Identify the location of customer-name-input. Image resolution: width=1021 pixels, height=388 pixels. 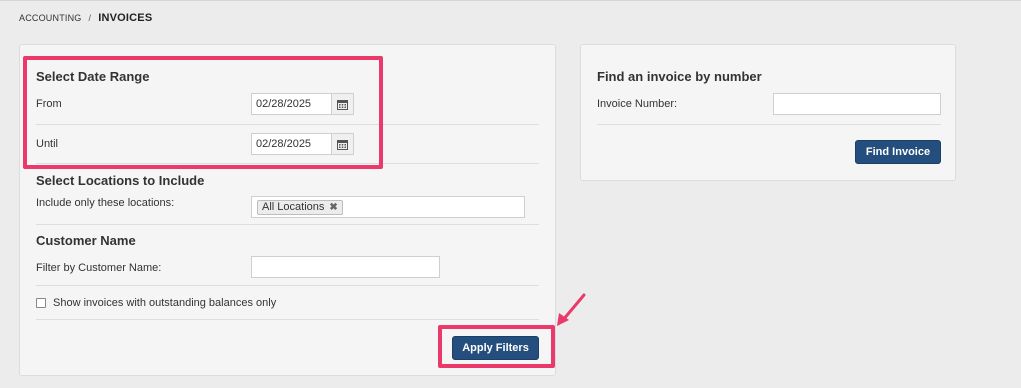
(345, 267).